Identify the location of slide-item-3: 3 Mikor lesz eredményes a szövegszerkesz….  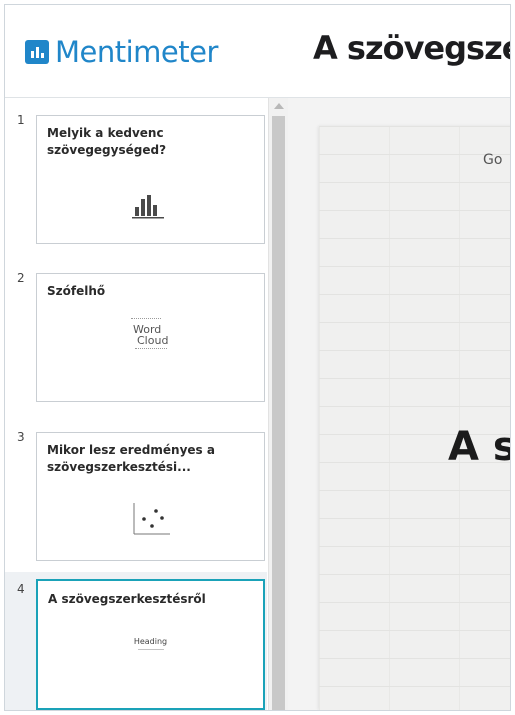
(136, 508).